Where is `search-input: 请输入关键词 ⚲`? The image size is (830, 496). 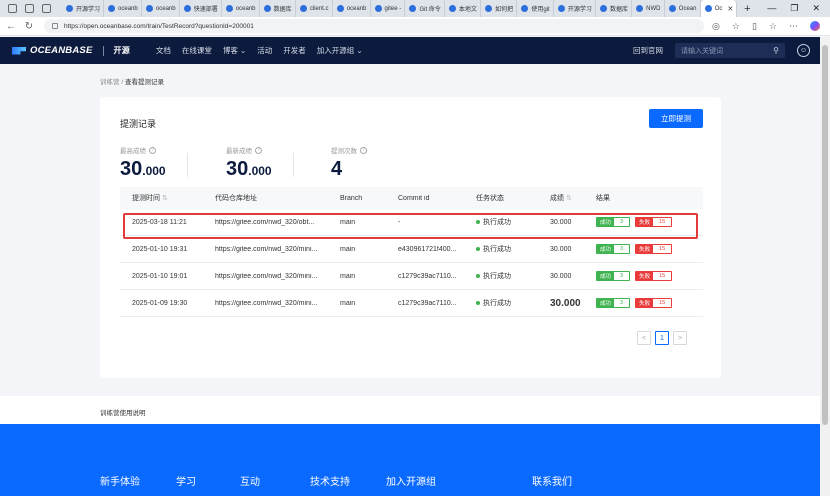 search-input: 请输入关键词 ⚲ is located at coordinates (730, 50).